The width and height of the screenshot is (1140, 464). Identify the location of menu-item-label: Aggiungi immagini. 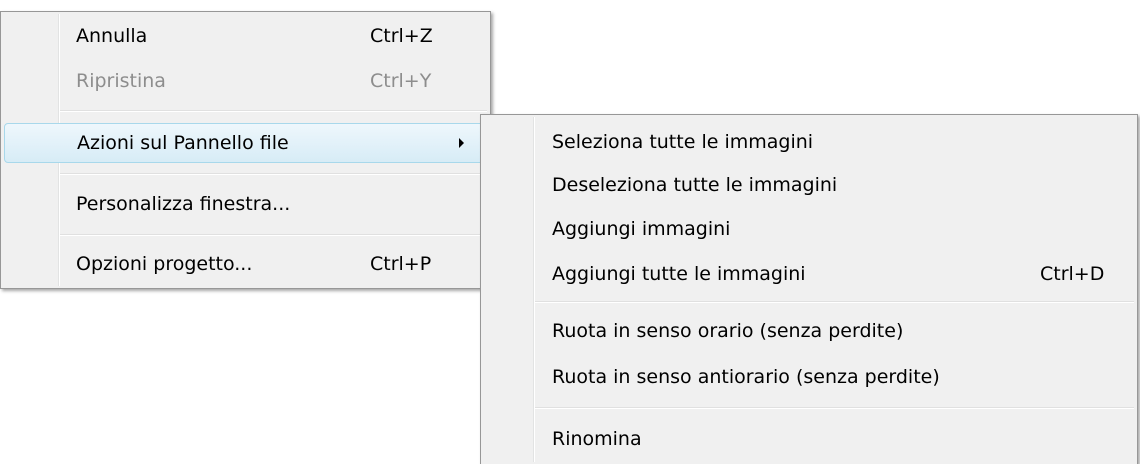
(641, 229).